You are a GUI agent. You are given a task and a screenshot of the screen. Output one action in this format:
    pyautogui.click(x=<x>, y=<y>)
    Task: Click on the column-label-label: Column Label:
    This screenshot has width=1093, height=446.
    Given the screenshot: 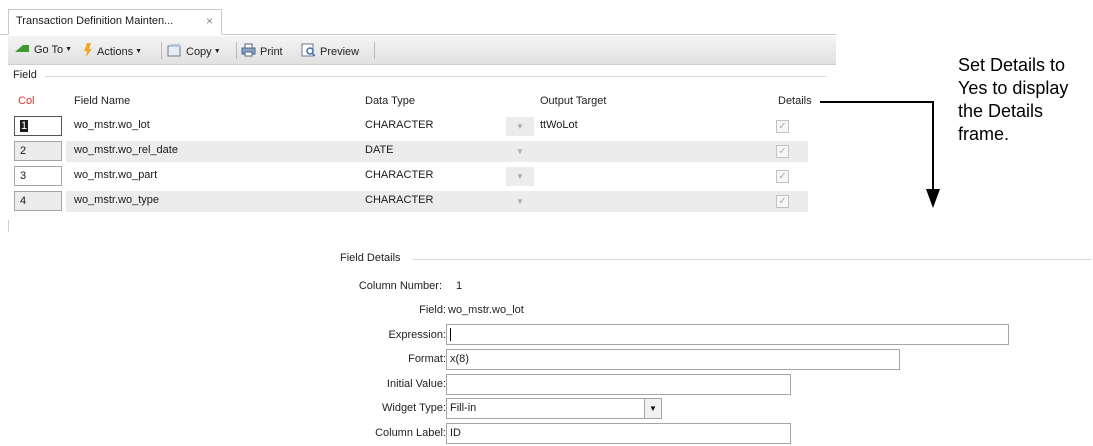 What is the action you would take?
    pyautogui.click(x=410, y=433)
    